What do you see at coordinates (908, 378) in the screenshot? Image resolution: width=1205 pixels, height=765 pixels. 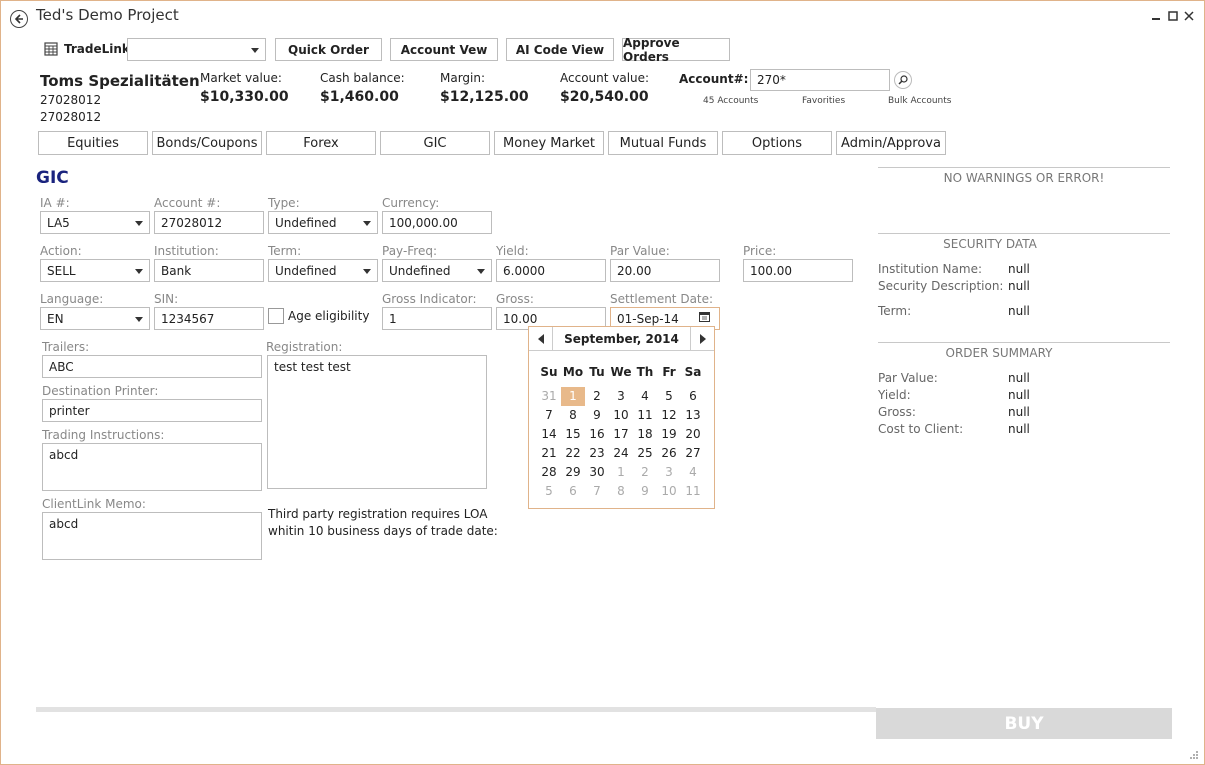 I see `summary-par-label: Par Value:` at bounding box center [908, 378].